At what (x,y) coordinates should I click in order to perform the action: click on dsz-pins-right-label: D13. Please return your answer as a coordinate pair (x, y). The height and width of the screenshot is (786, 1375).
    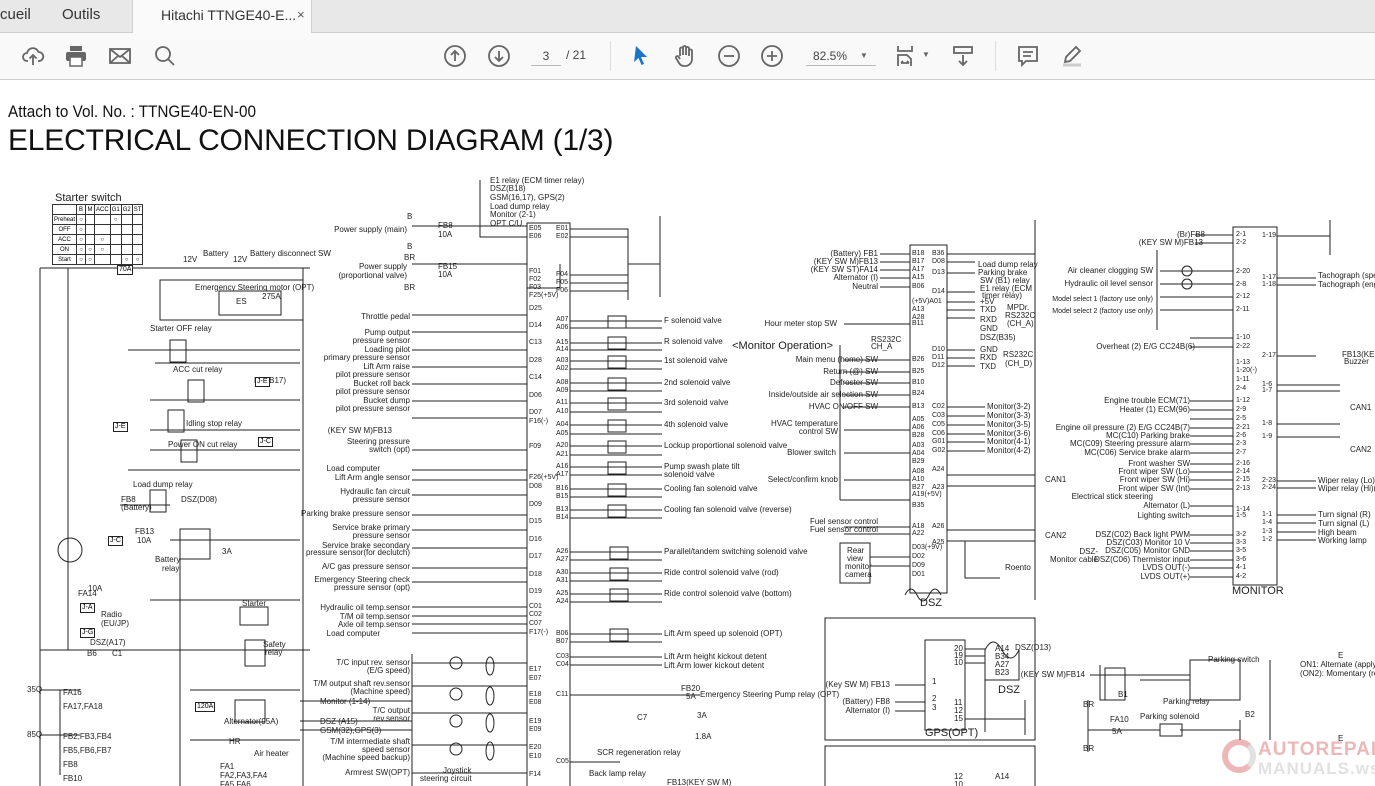
    Looking at the image, I should click on (938, 272).